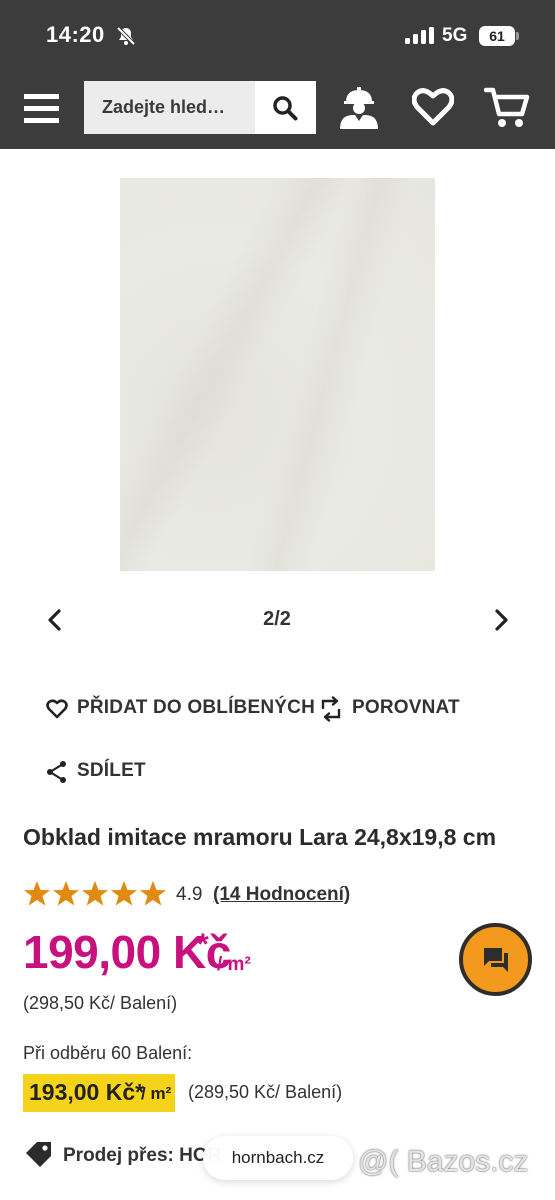  What do you see at coordinates (126, 36) in the screenshot?
I see `bell-off-icon` at bounding box center [126, 36].